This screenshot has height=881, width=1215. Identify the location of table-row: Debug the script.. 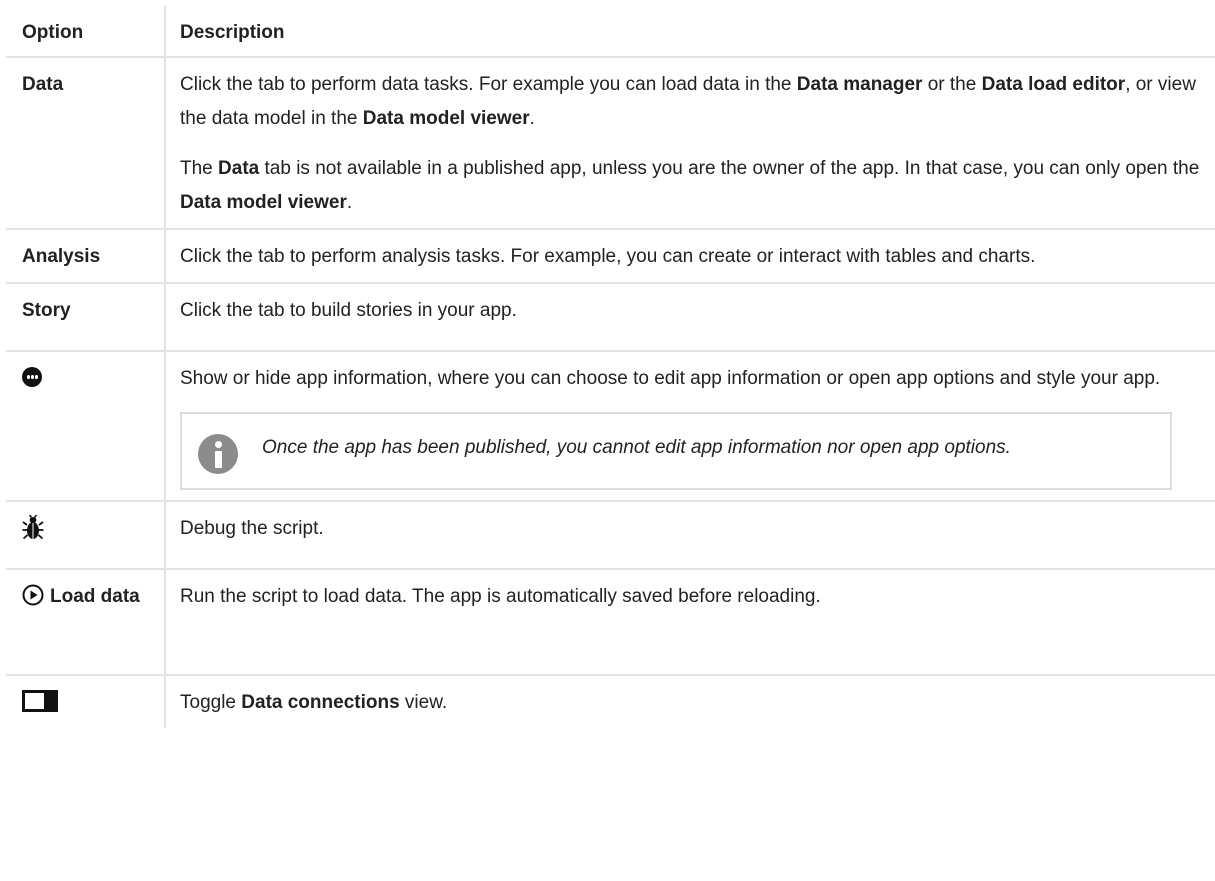
(610, 534).